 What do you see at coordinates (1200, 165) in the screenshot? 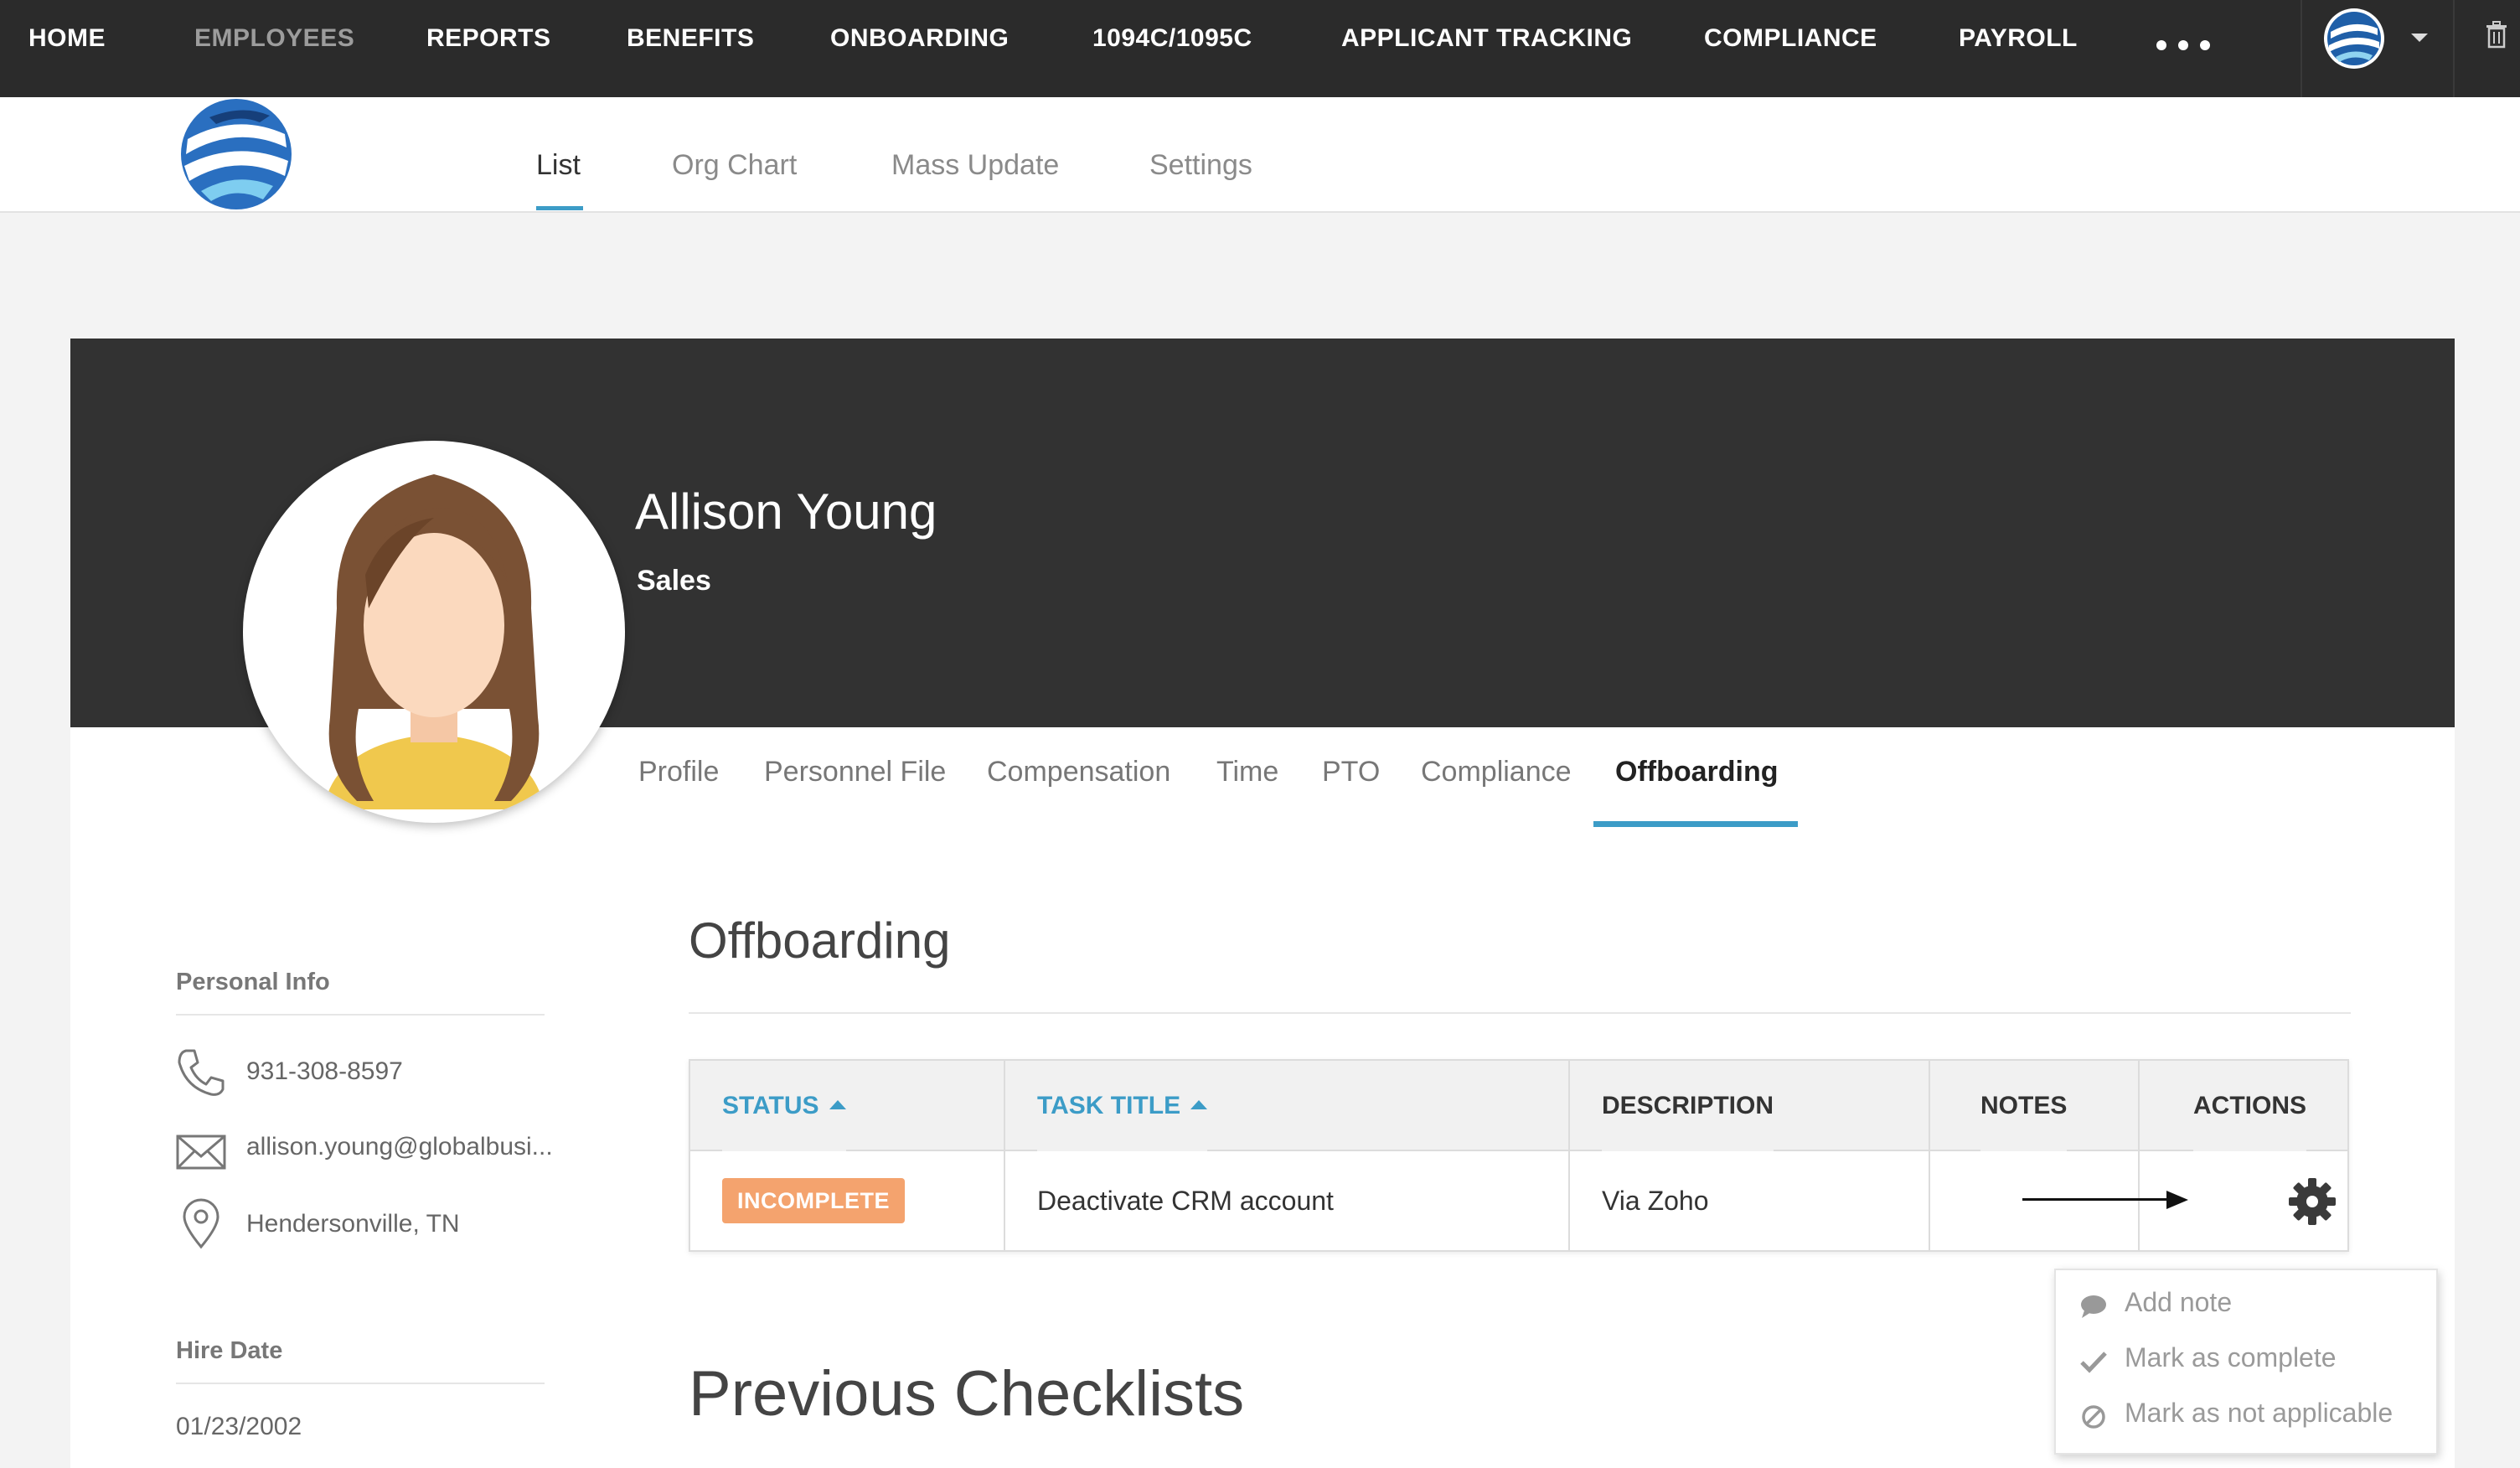
I see `subtab-settings: Settings` at bounding box center [1200, 165].